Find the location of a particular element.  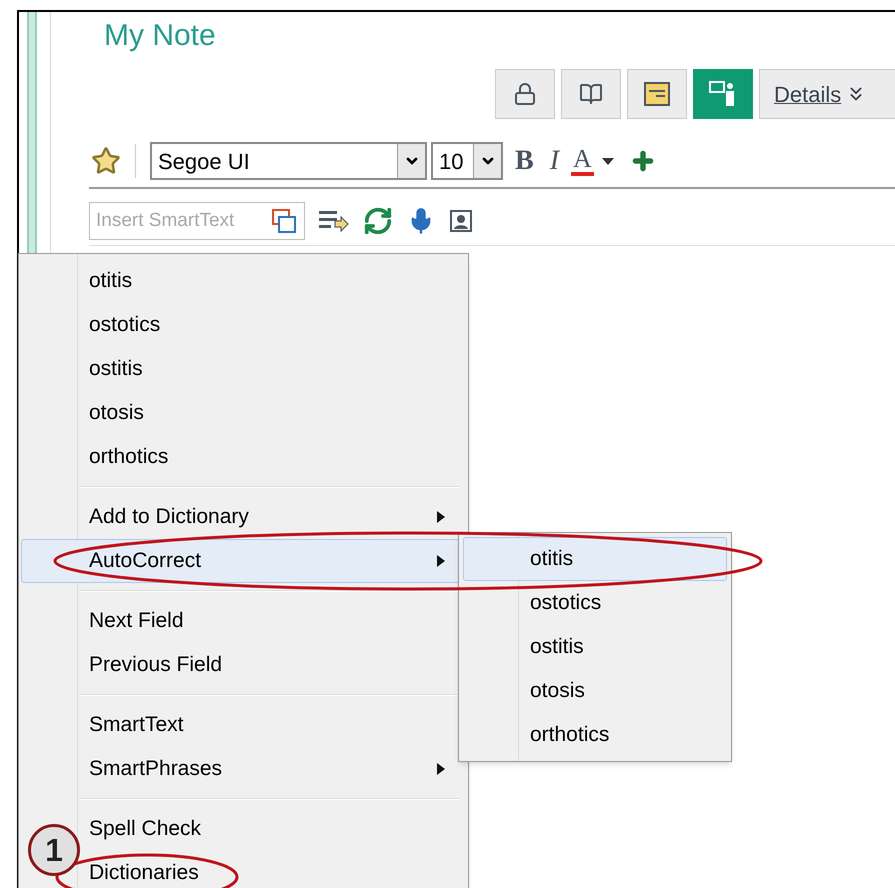

italic-button: I is located at coordinates (555, 161).